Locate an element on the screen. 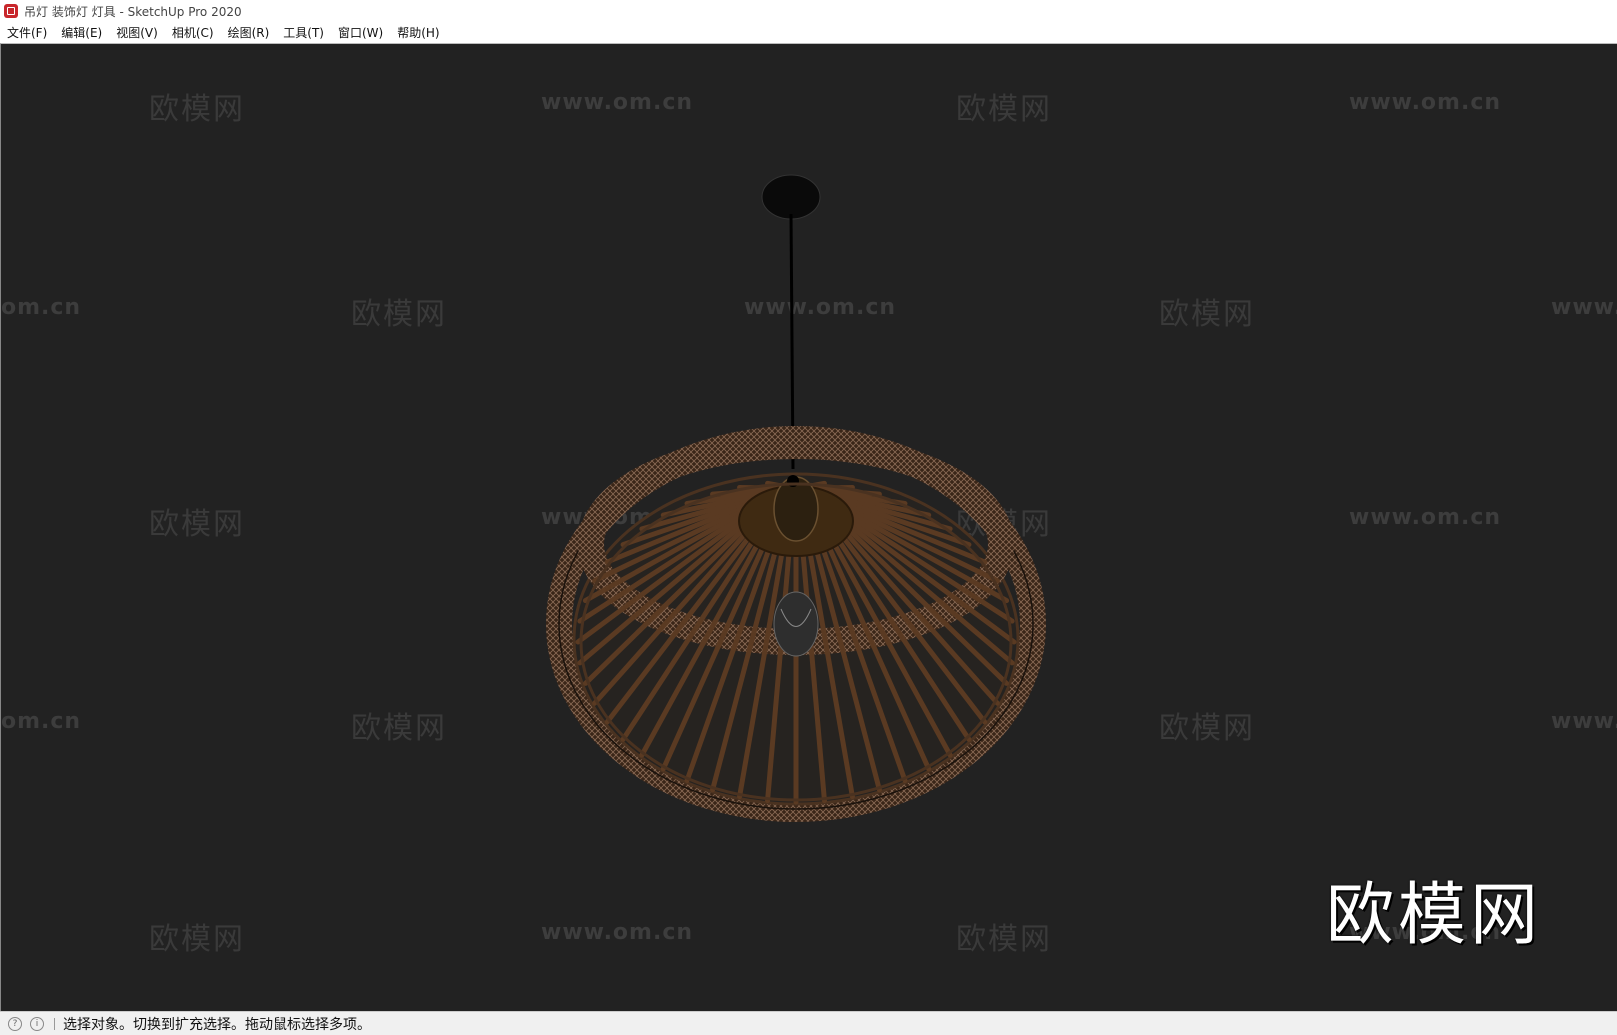 Image resolution: width=1617 pixels, height=1035 pixels. menu-draw: 绘图(R) is located at coordinates (249, 32).